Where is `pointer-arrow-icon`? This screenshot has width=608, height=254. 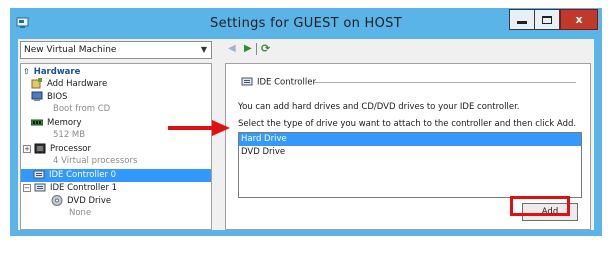 pointer-arrow-icon is located at coordinates (199, 128).